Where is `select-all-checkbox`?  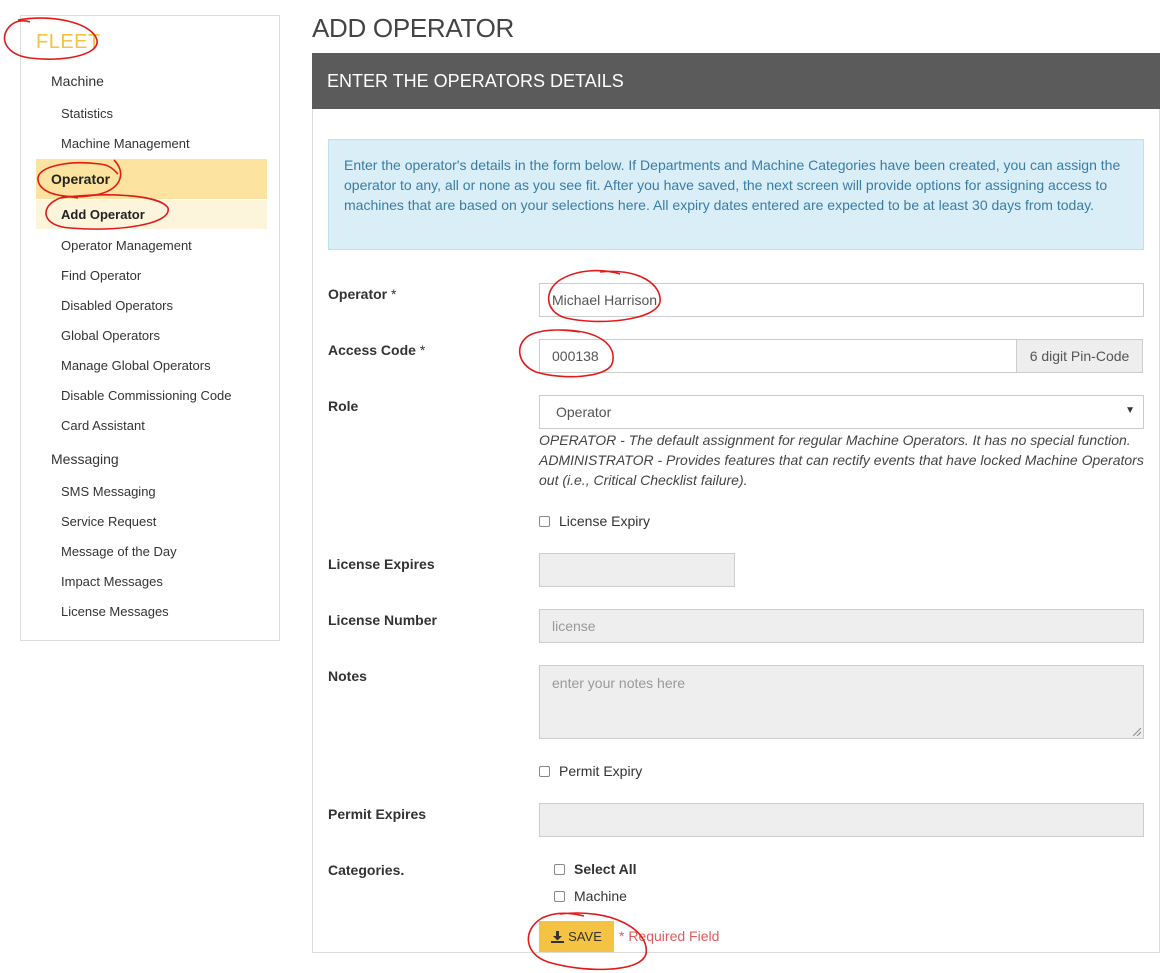 select-all-checkbox is located at coordinates (559, 869).